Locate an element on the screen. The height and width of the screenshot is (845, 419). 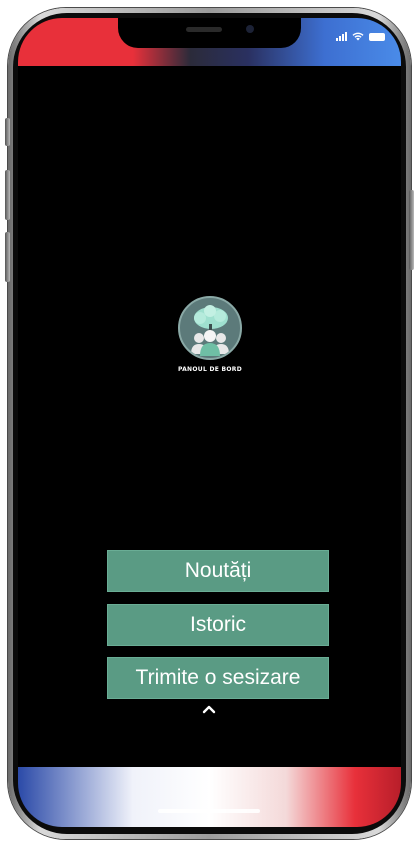
logo-caption: PANOUL DE BORD is located at coordinates (210, 369).